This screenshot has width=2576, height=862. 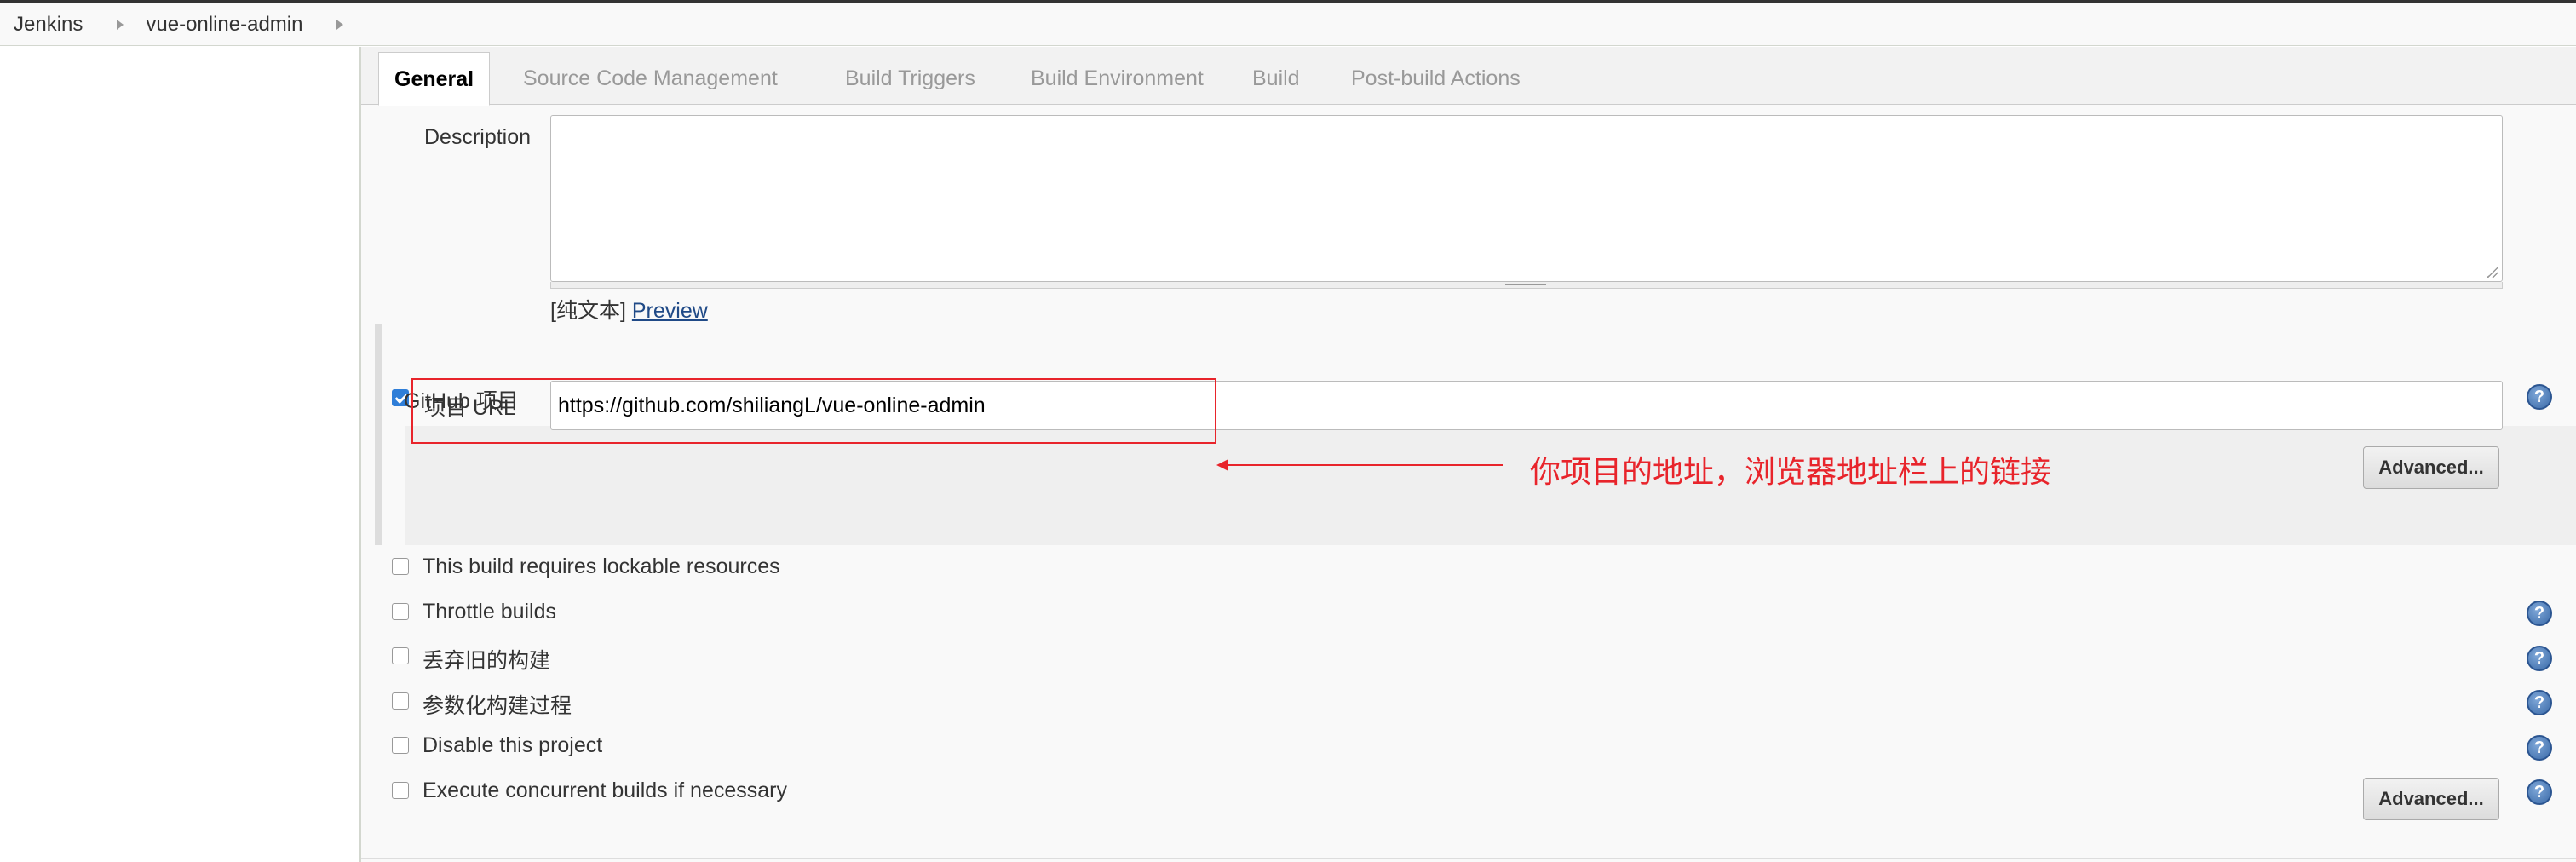 I want to click on concurrent-builds-label: Execute concurrent builds if necessary, so click(x=605, y=790).